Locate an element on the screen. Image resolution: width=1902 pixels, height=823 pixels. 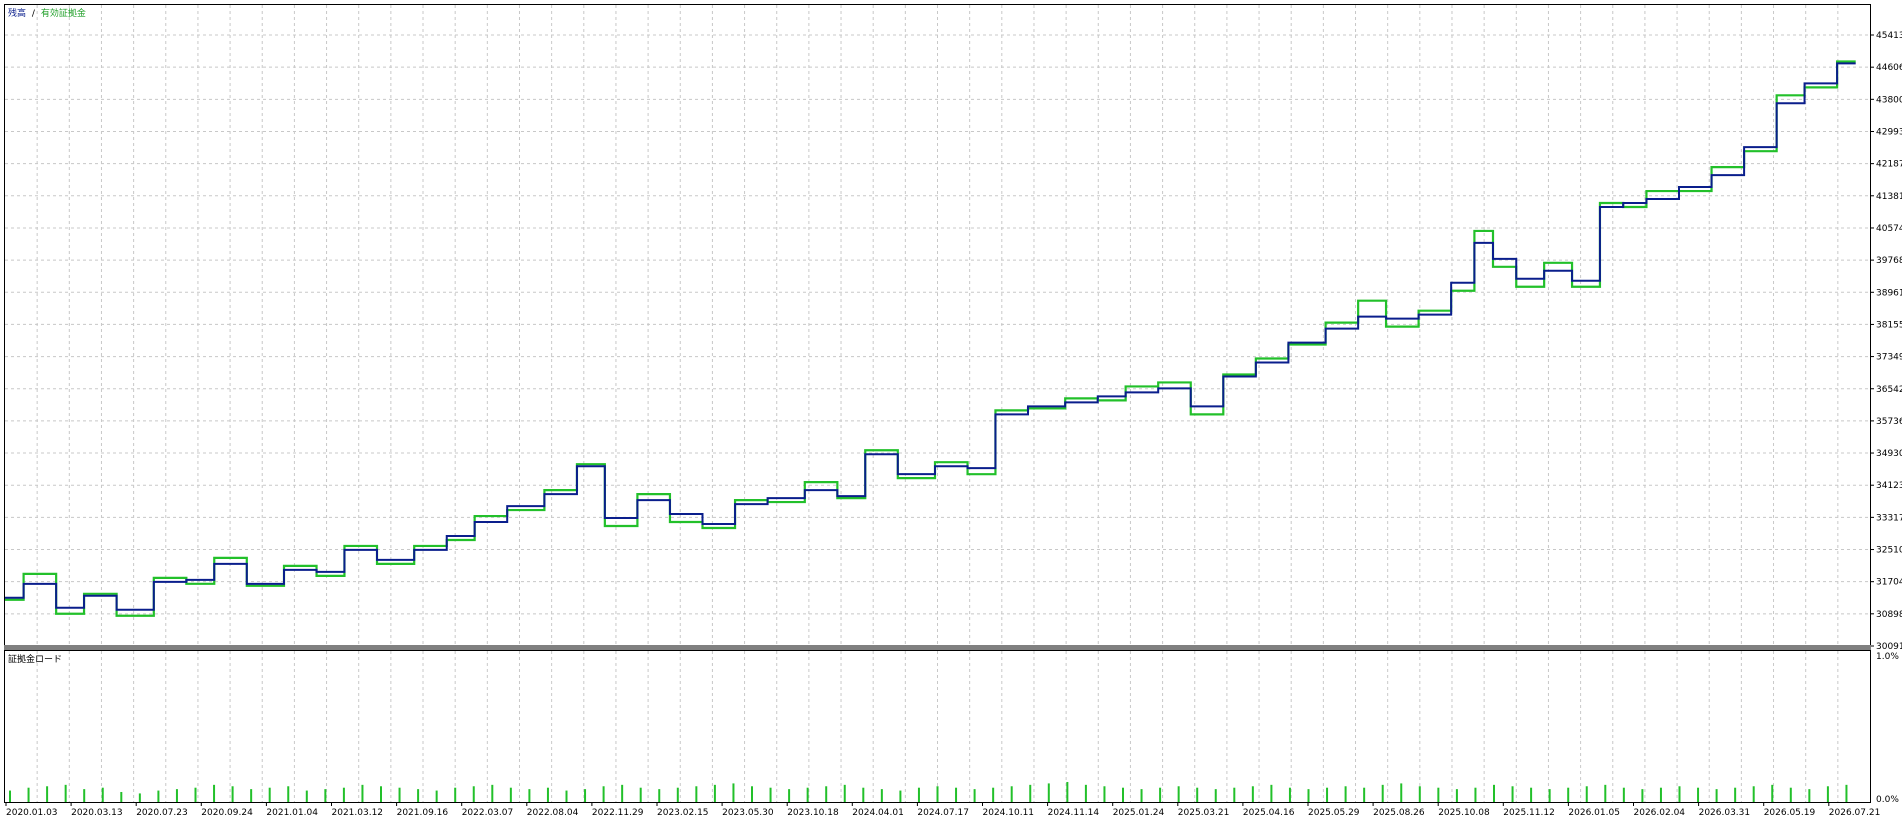
x-tick-label: 2025.01.24 is located at coordinates (1139, 813).